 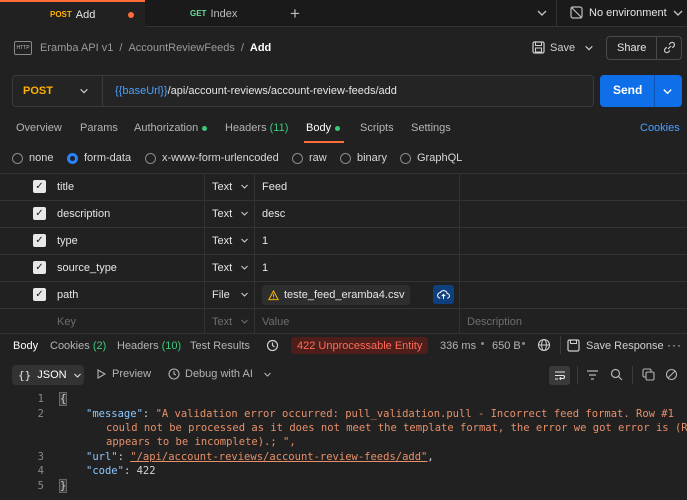 I want to click on row-key: description, so click(x=83, y=214).